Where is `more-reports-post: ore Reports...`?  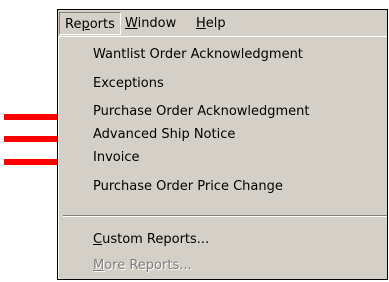
more-reports-post: ore Reports... is located at coordinates (148, 265).